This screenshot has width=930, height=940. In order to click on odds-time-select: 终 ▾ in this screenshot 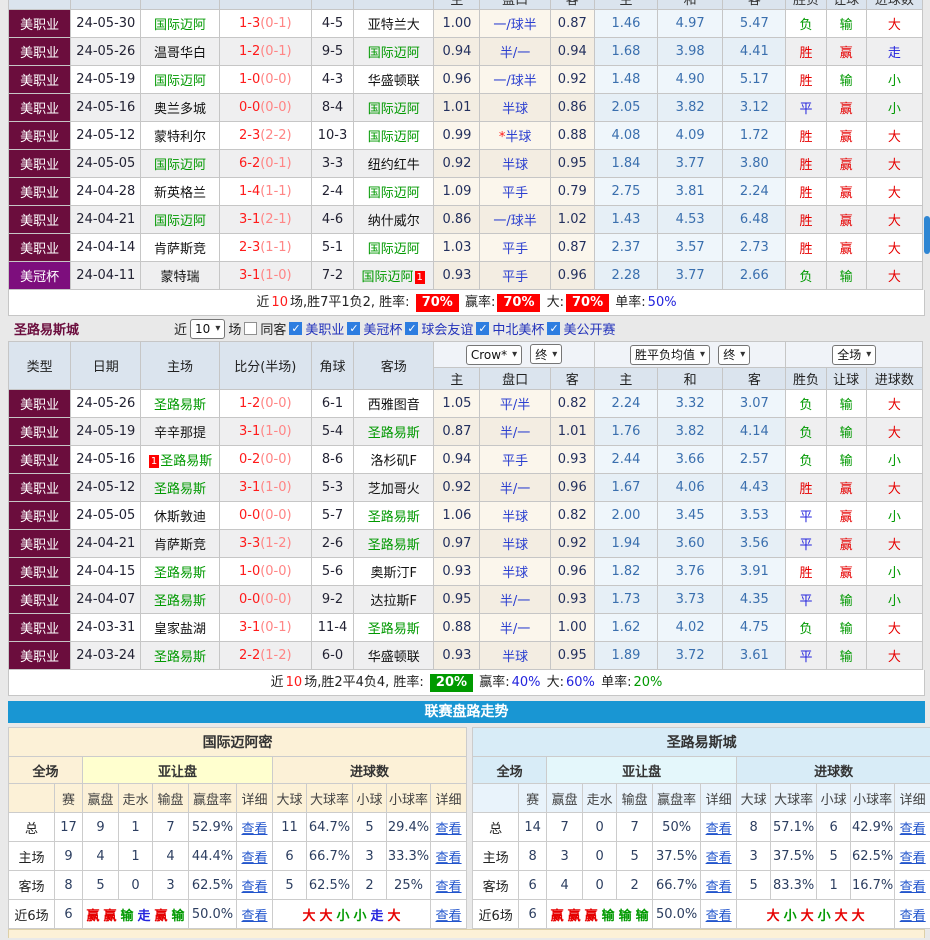, I will do `click(546, 354)`.